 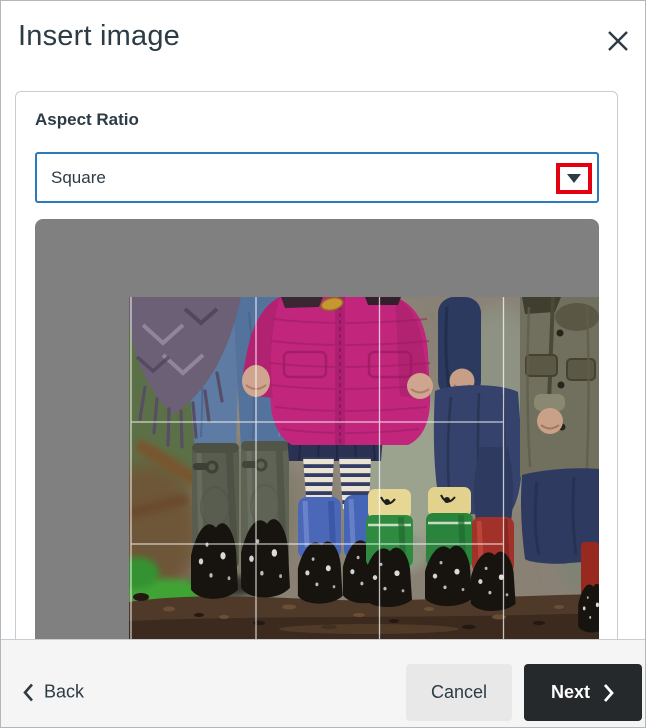 What do you see at coordinates (323, 683) in the screenshot?
I see `dialog-footer: Back Cancel Next` at bounding box center [323, 683].